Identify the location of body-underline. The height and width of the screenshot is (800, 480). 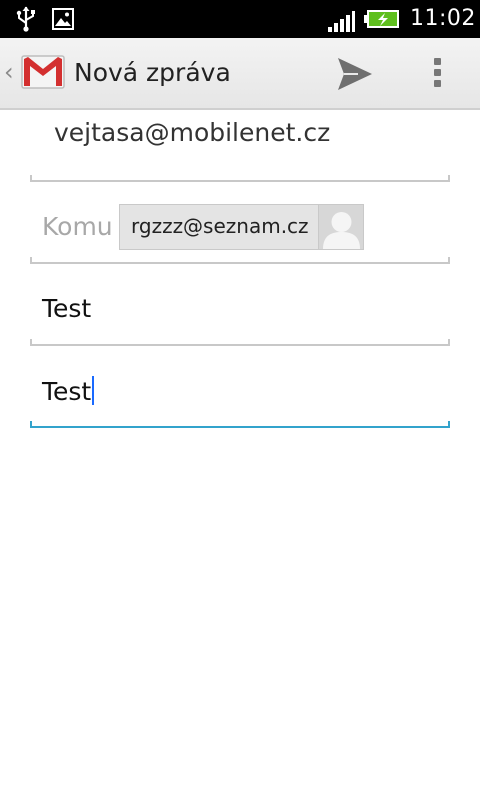
(240, 424).